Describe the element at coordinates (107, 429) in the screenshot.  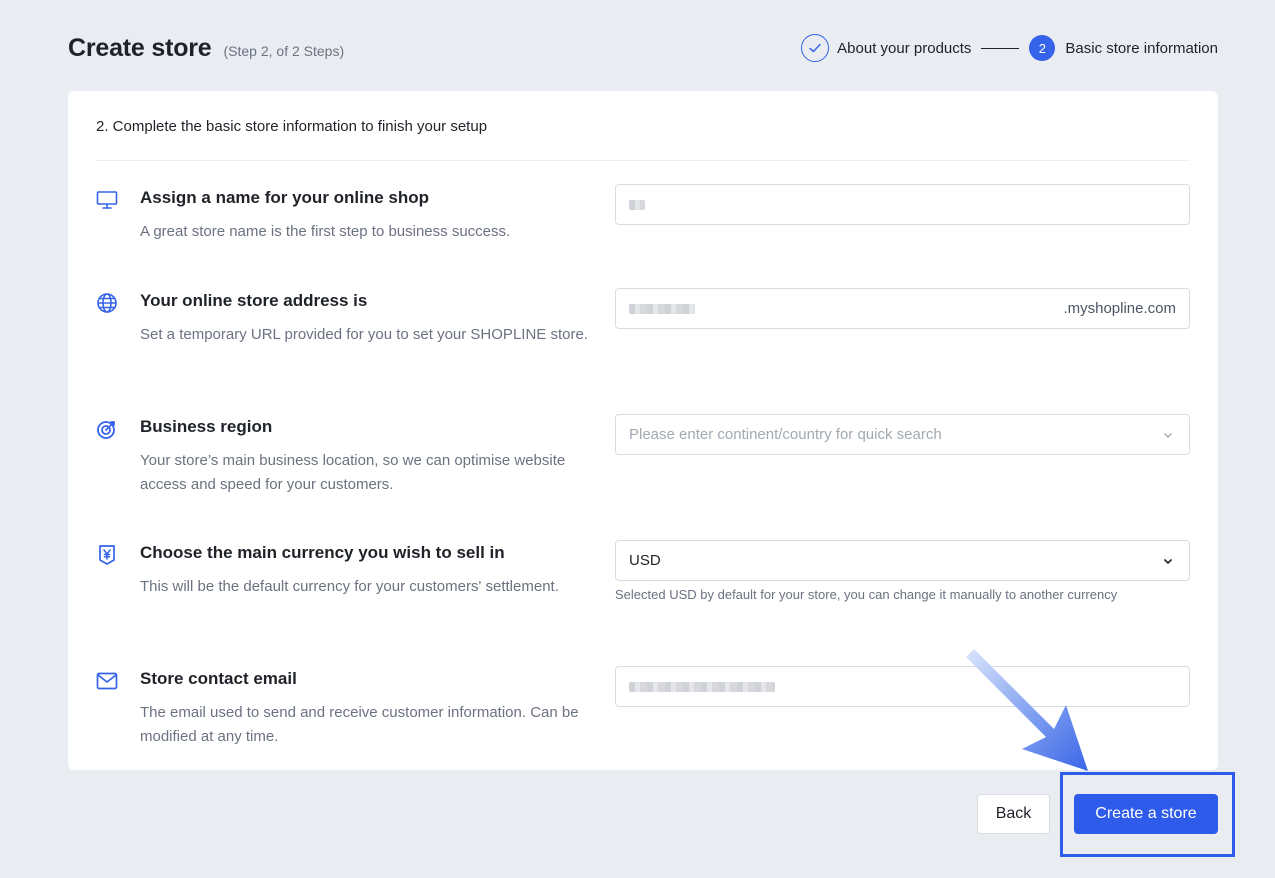
I see `target-icon` at that location.